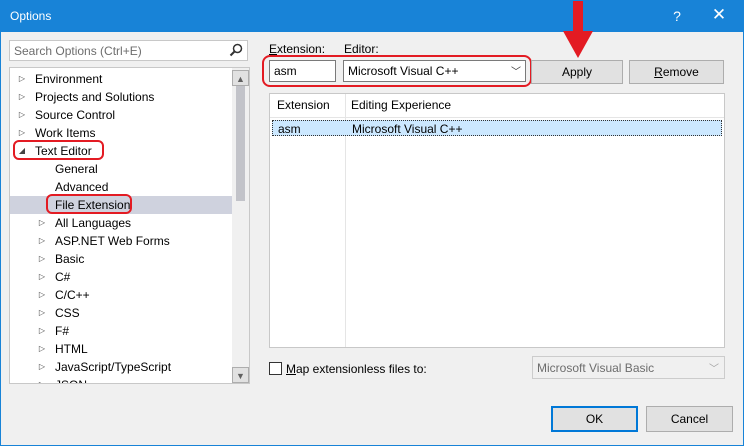 This screenshot has height=446, width=744. I want to click on tree-item-label: CSS, so click(67, 313).